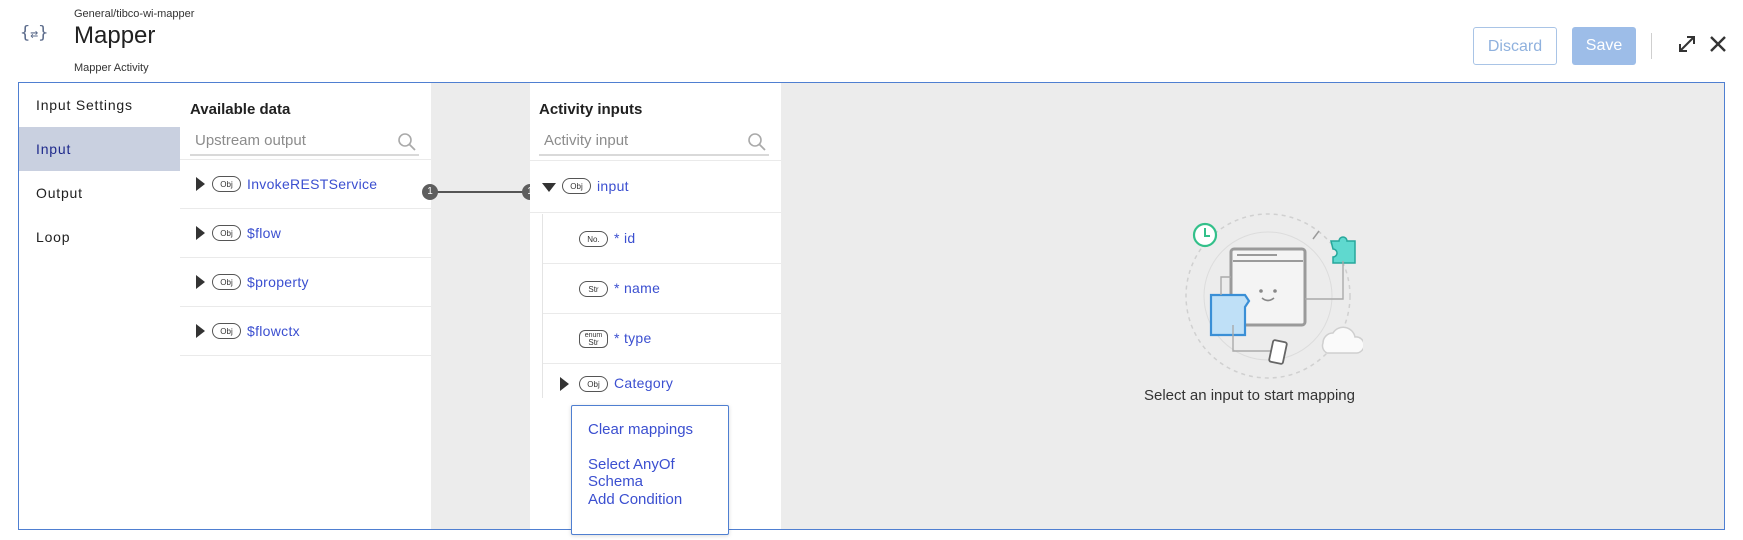 This screenshot has height=540, width=1743. Describe the element at coordinates (240, 109) in the screenshot. I see `available-data-title: Available data` at that location.